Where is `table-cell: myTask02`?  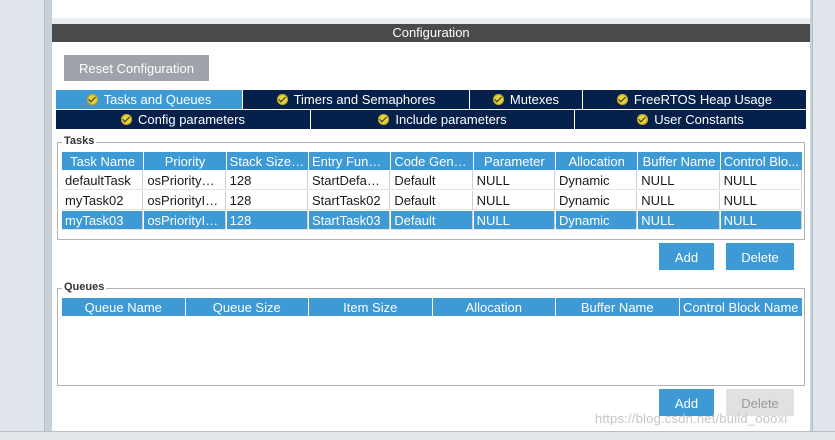
table-cell: myTask02 is located at coordinates (103, 200).